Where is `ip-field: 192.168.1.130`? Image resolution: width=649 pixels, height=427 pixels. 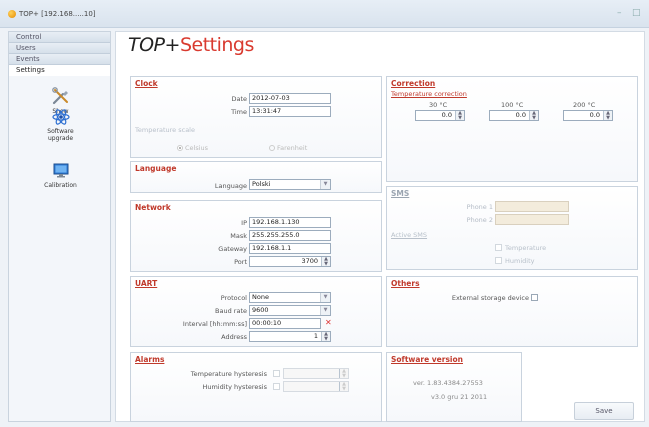 ip-field: 192.168.1.130 is located at coordinates (290, 222).